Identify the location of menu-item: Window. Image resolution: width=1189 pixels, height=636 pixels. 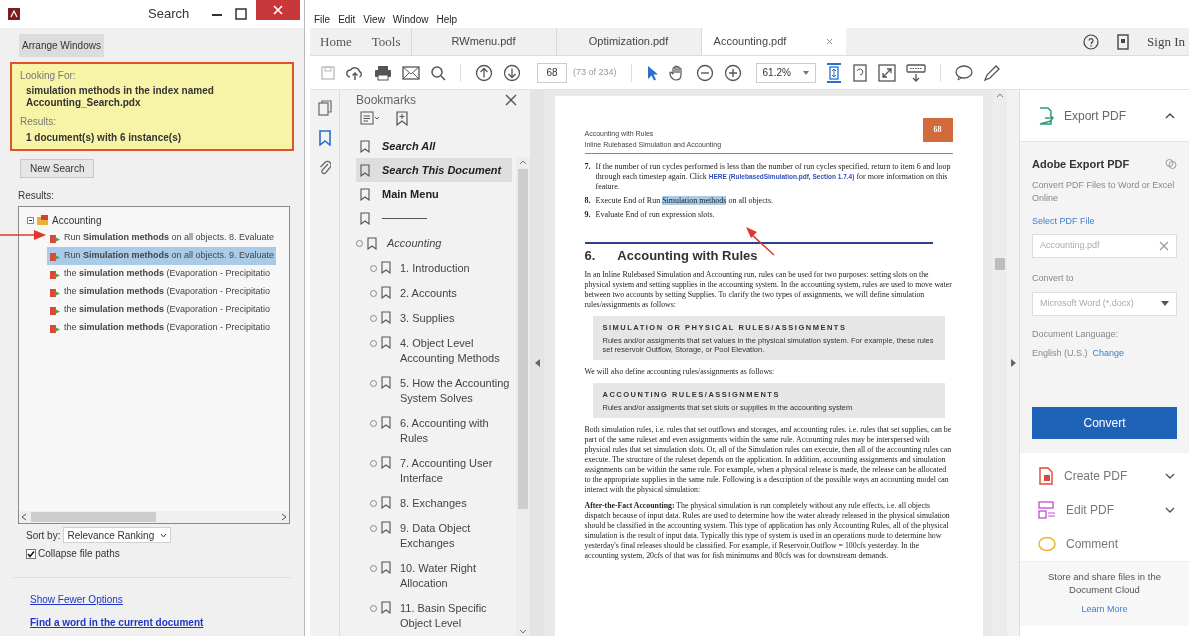
(410, 19).